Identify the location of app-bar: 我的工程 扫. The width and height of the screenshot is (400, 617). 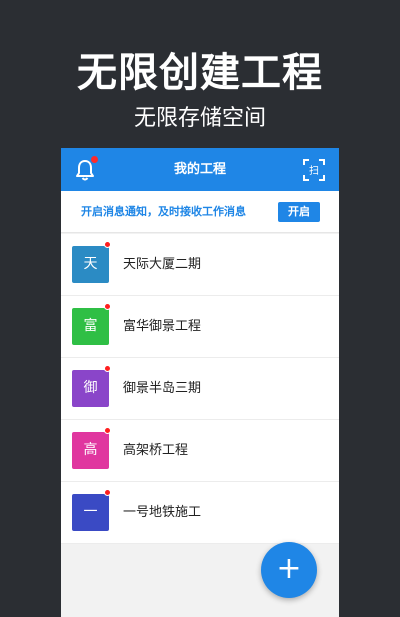
(200, 169).